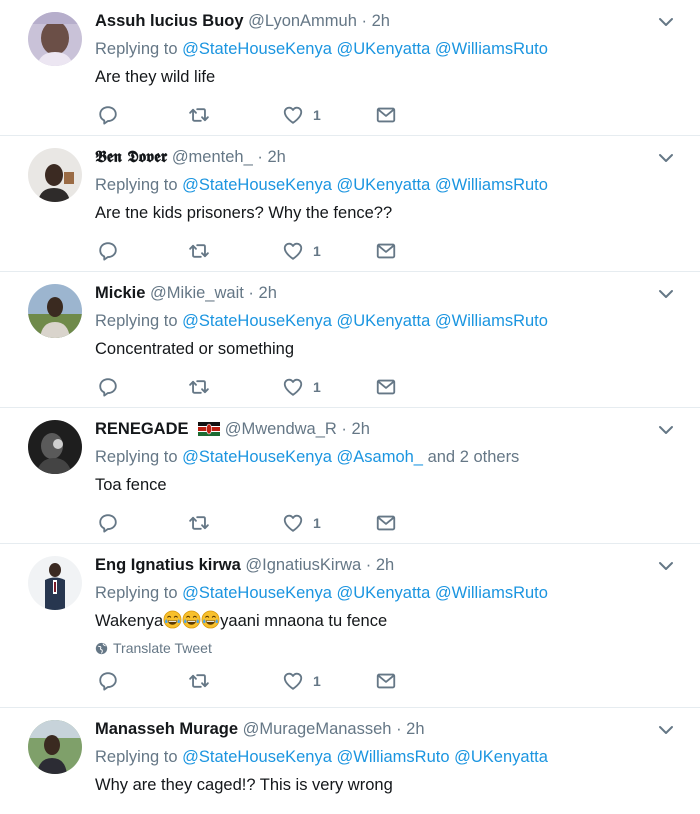  I want to click on display-name: Mickie, so click(120, 293).